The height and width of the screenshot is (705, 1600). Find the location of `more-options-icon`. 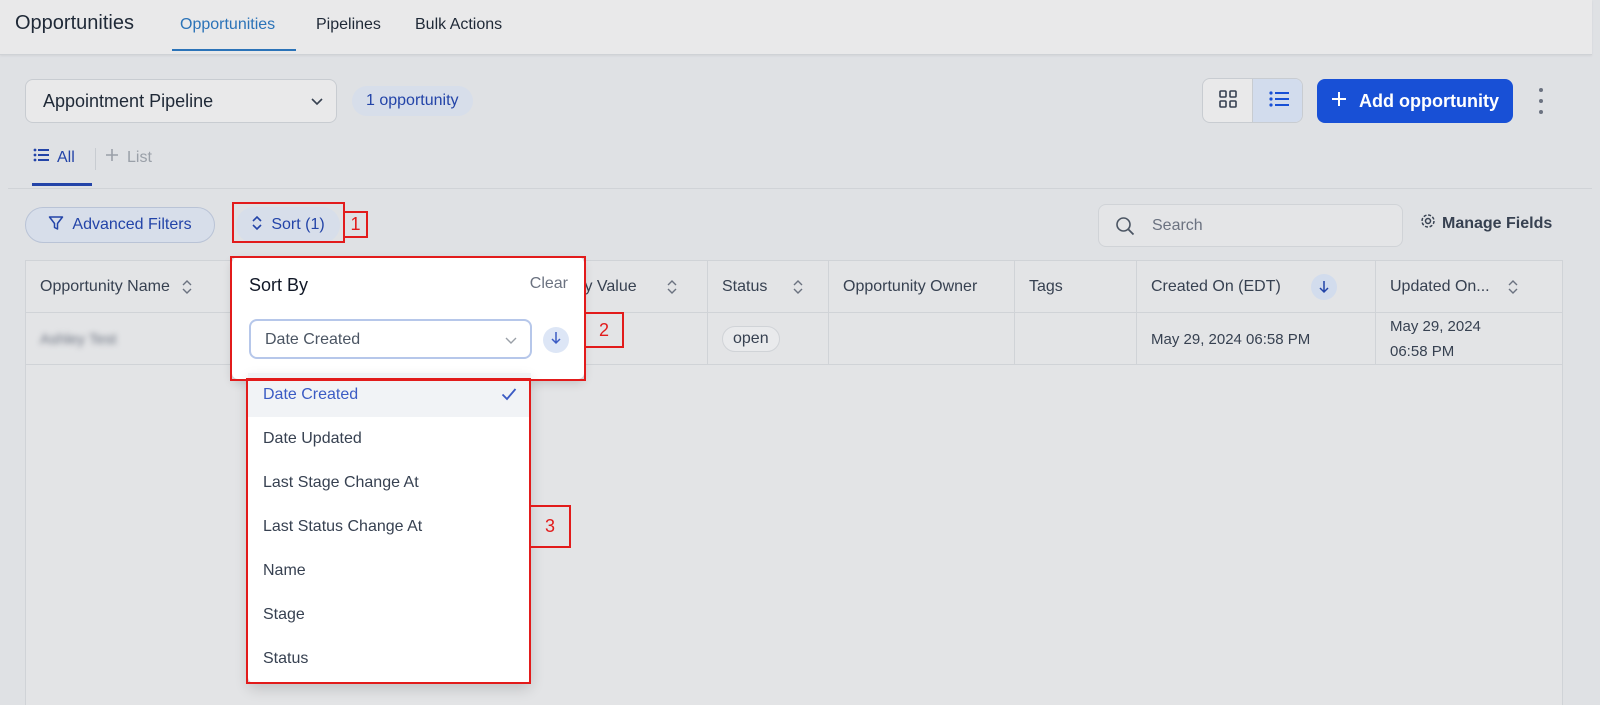

more-options-icon is located at coordinates (1541, 101).